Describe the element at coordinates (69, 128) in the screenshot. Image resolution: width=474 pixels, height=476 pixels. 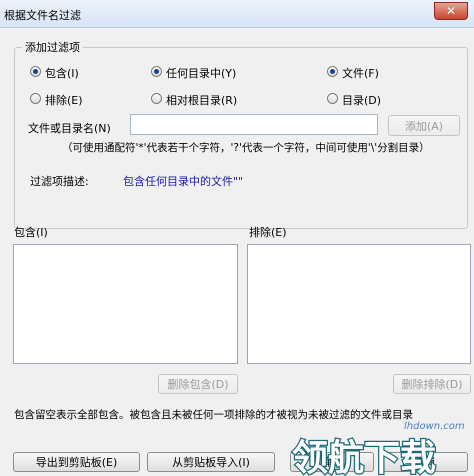
I see `name-field-label: 文件或目录名(N)` at that location.